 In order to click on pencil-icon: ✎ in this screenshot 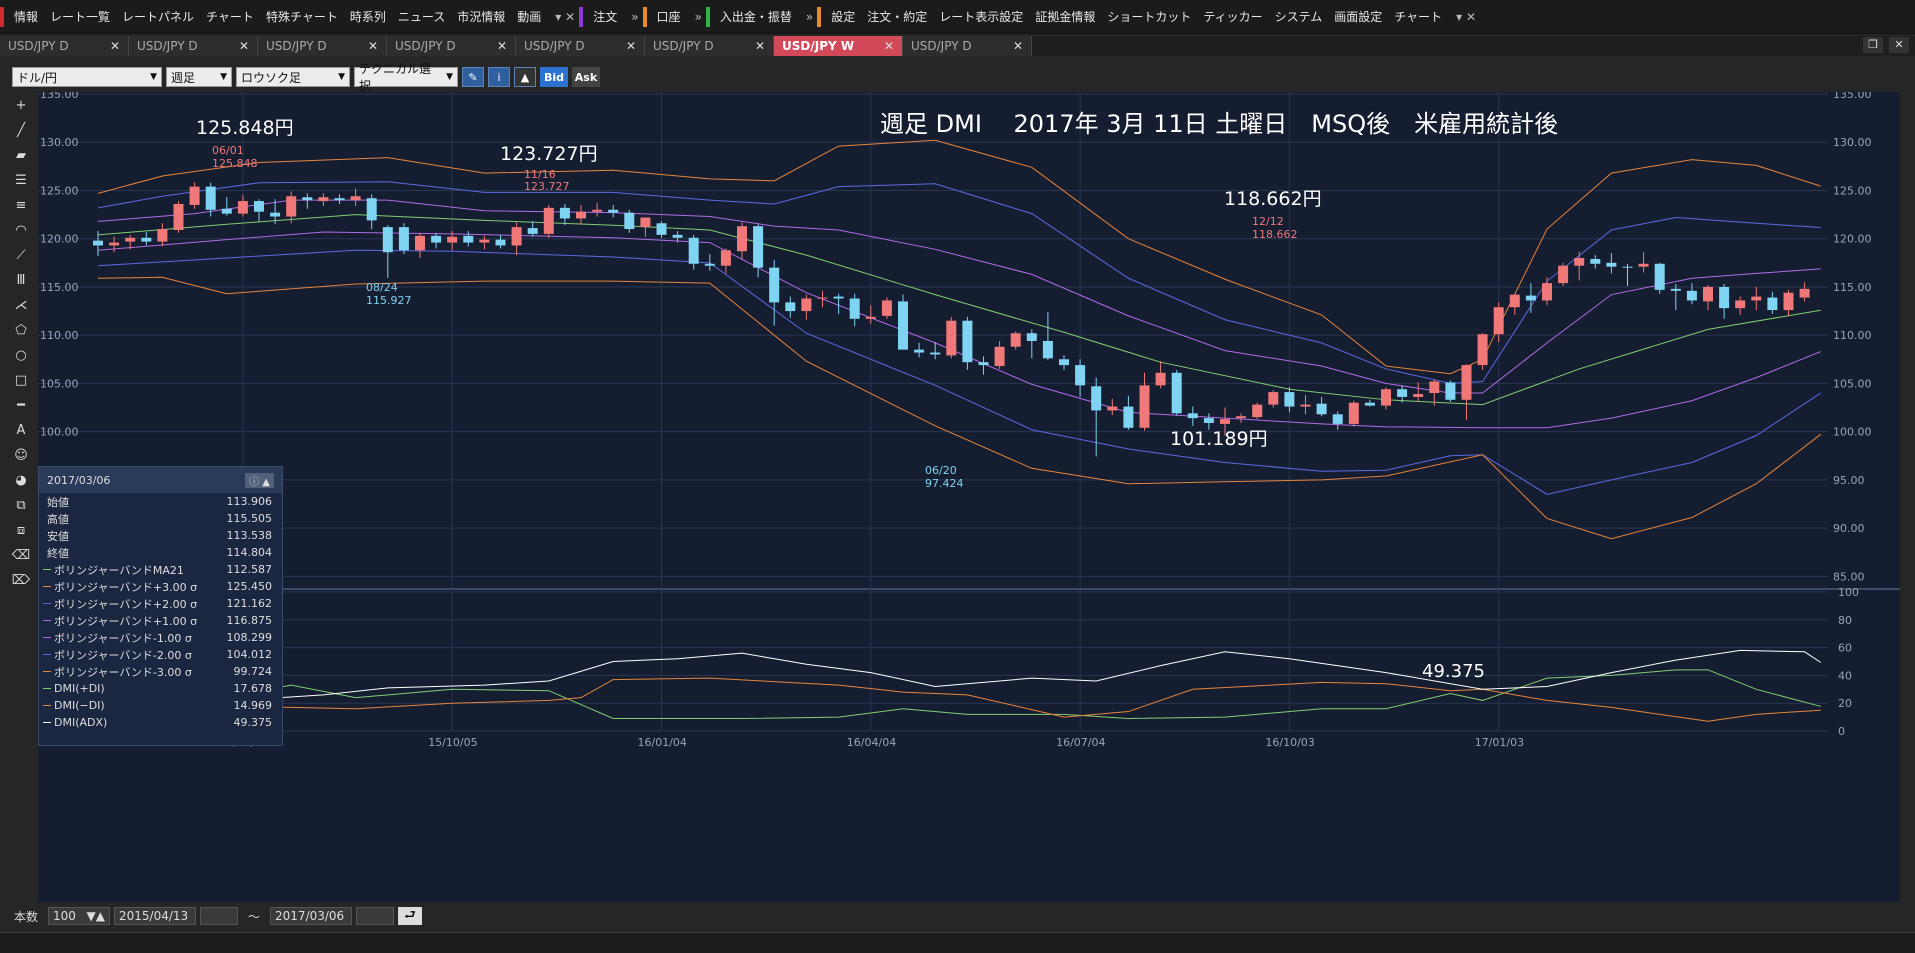, I will do `click(473, 77)`.